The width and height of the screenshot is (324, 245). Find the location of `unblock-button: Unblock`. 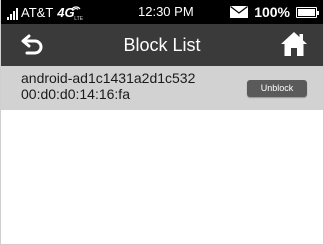

unblock-button: Unblock is located at coordinates (277, 88).